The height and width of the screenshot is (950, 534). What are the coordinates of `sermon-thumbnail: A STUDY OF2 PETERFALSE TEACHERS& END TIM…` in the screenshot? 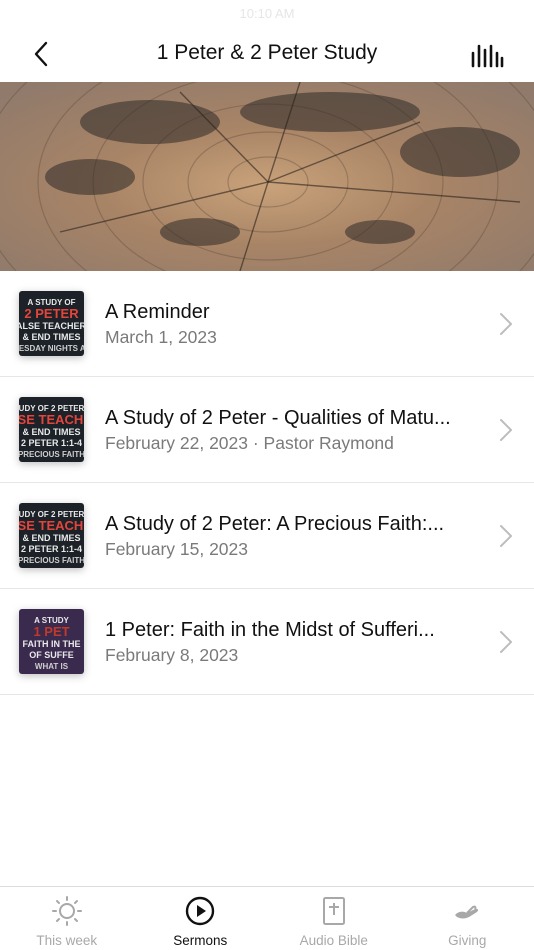 It's located at (51, 323).